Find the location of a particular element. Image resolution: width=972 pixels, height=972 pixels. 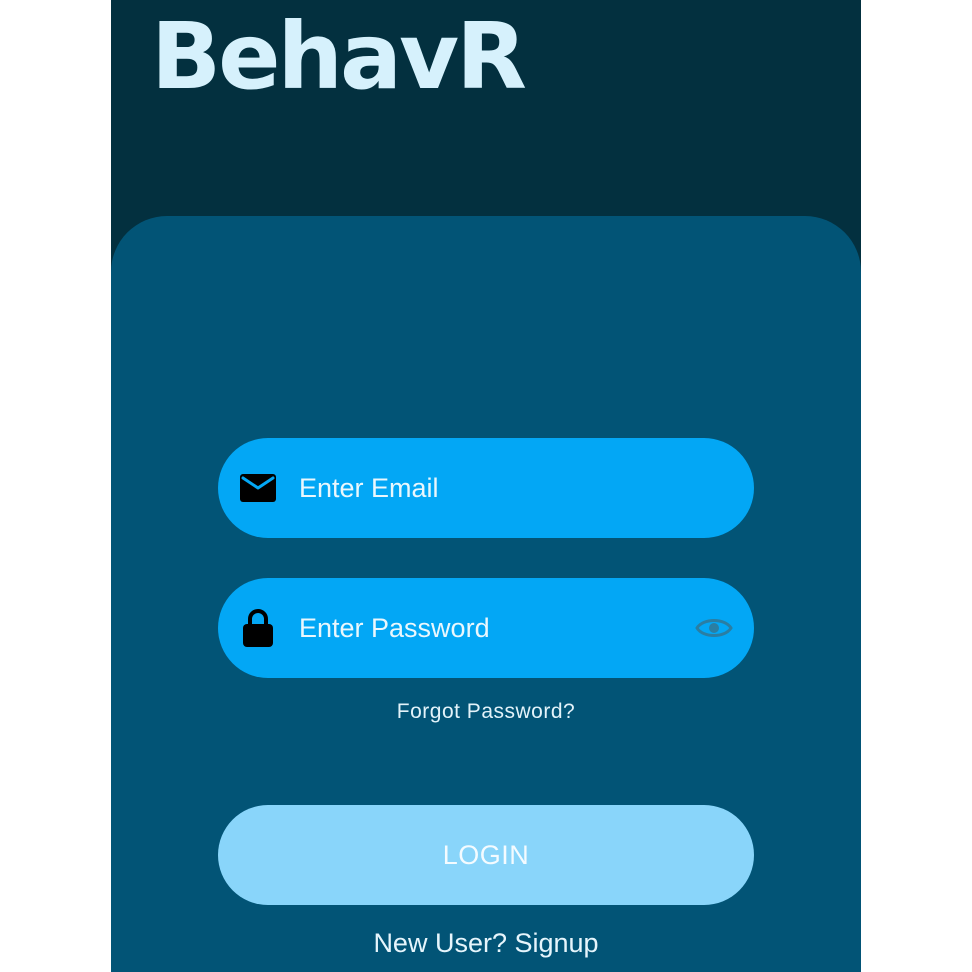

eye-icon is located at coordinates (714, 628).